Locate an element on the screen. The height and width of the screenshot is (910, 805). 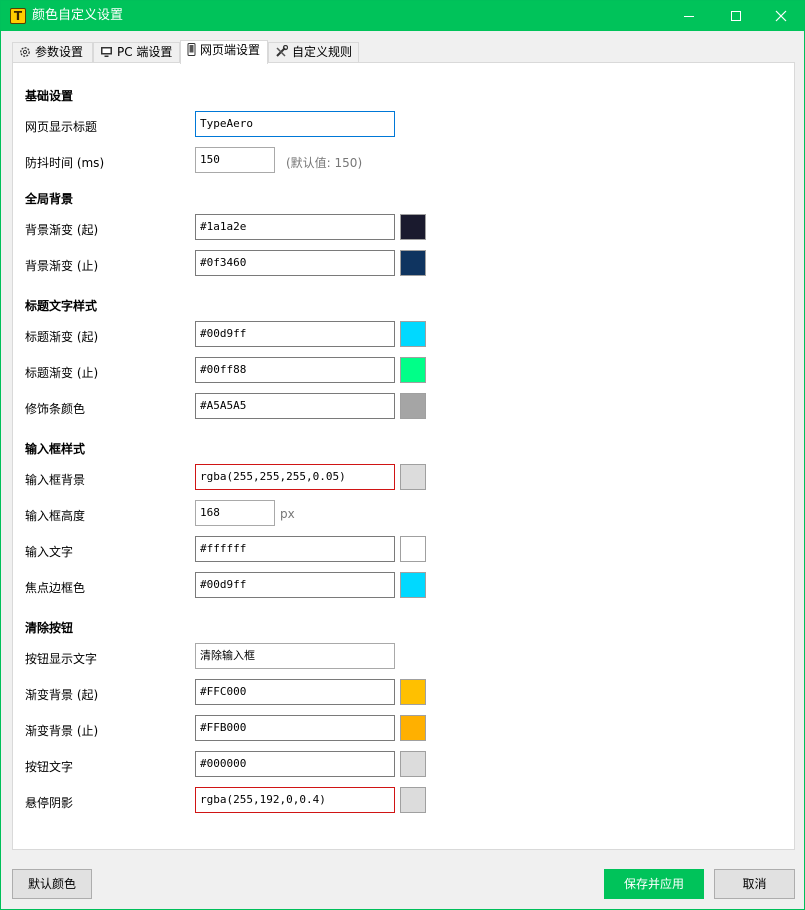
phone-icon is located at coordinates (191, 52).